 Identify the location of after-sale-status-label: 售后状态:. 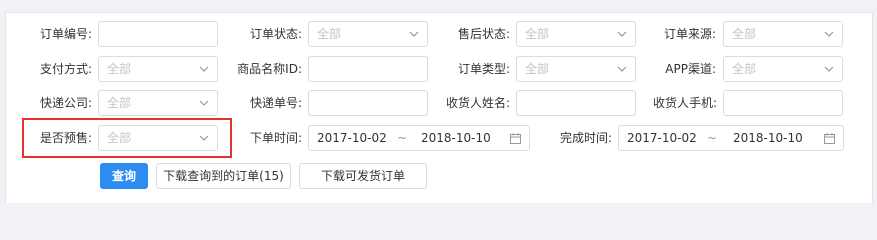
(483, 34).